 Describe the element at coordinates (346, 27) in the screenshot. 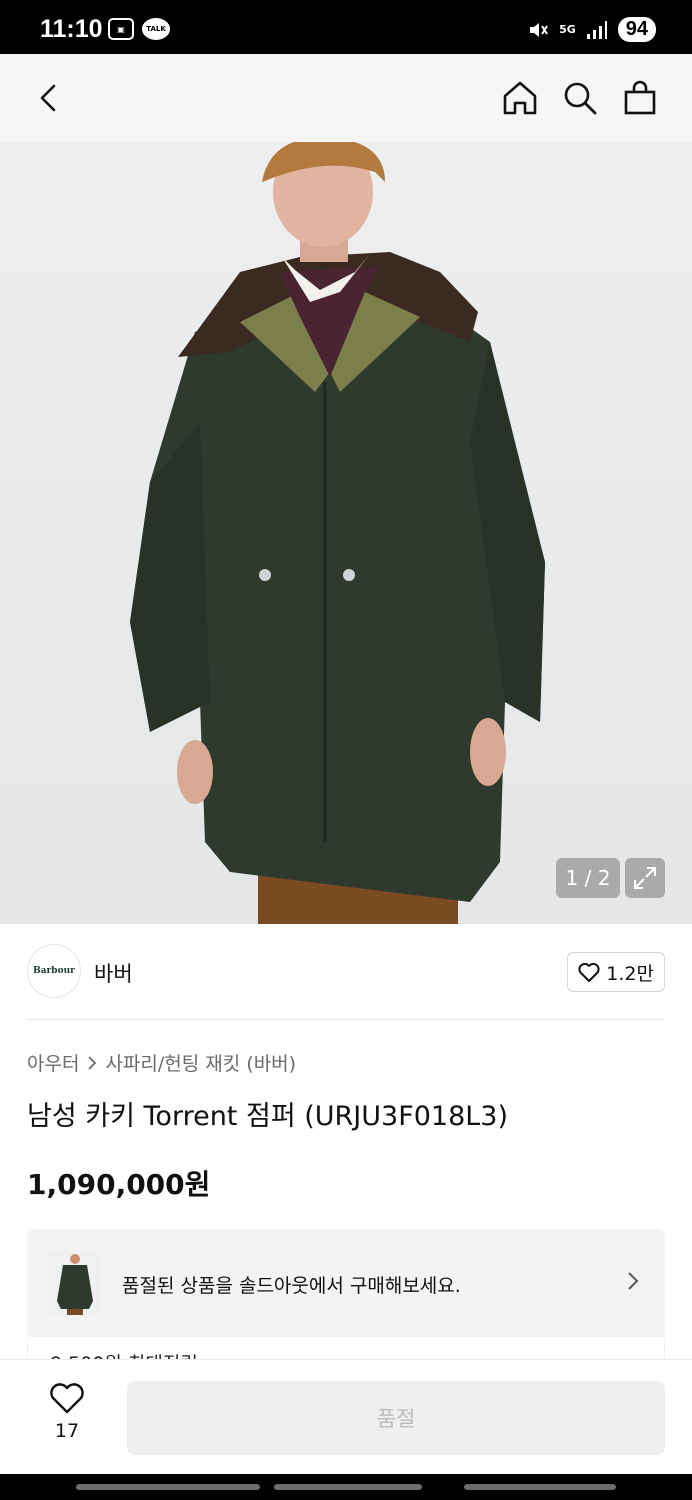

I see `status-bar: 11:10 ▣ TALK 5G 94` at that location.